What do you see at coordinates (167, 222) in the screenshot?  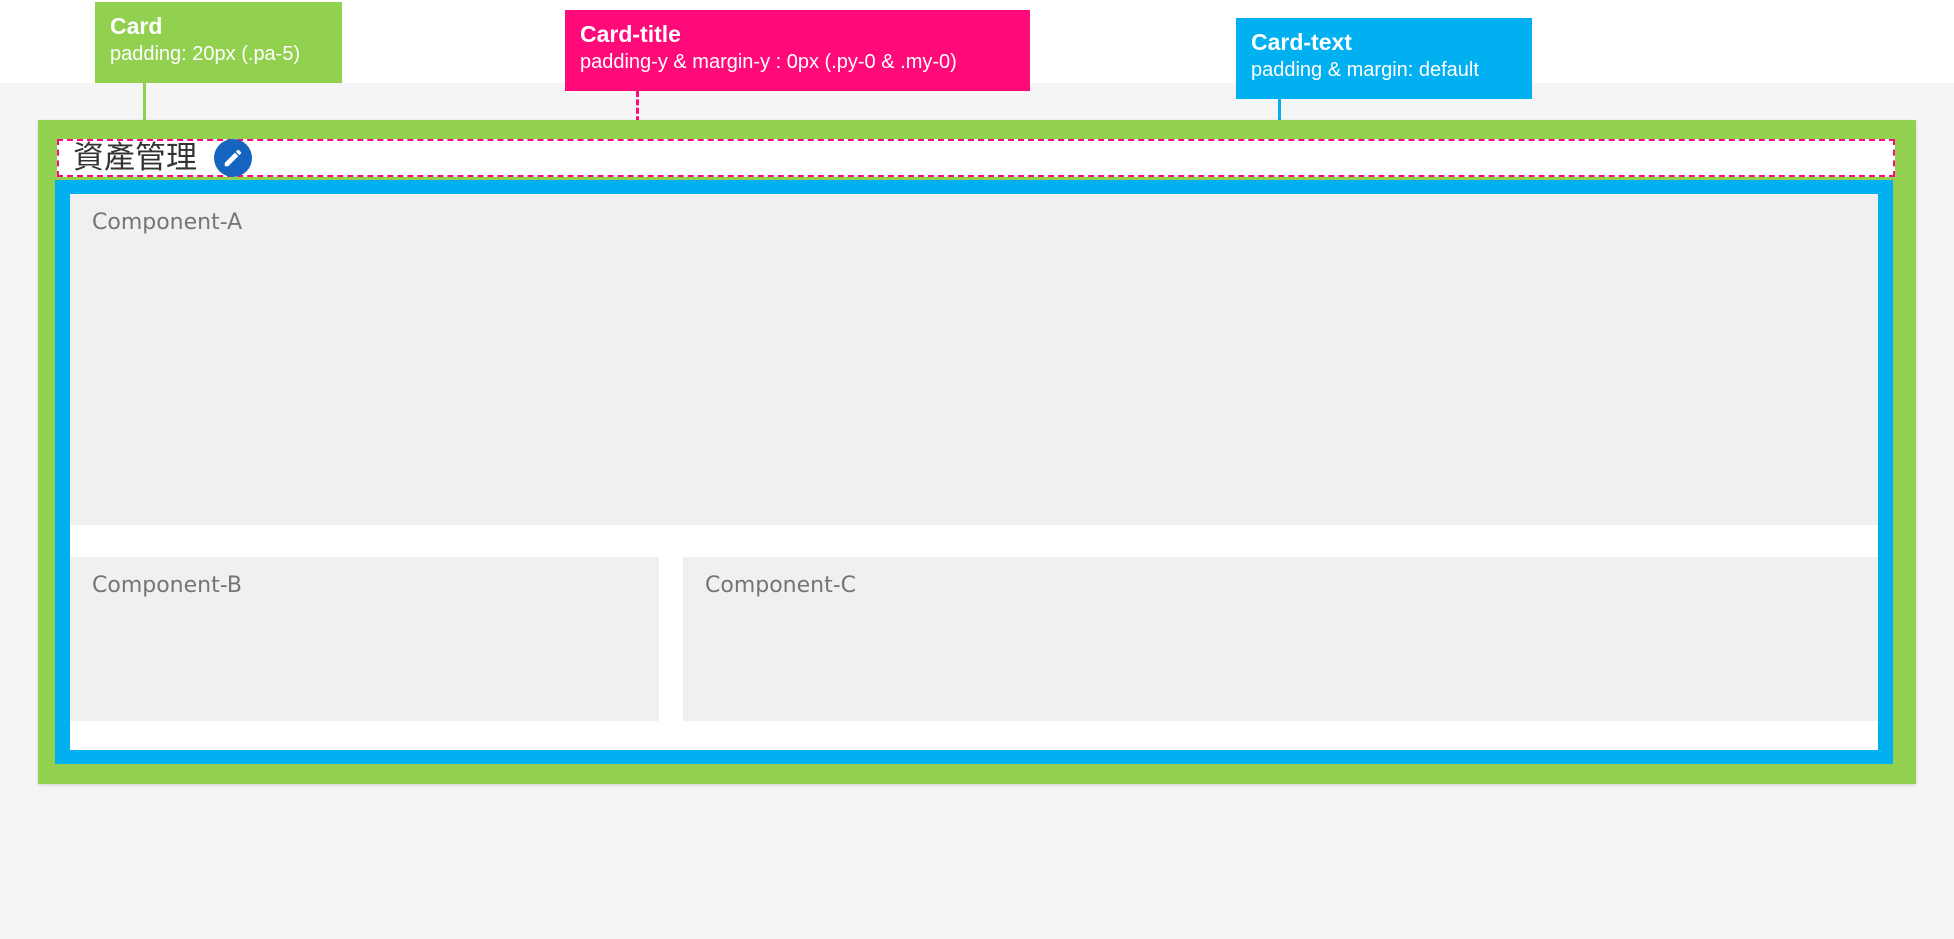 I see `component-a-label: Component-A` at bounding box center [167, 222].